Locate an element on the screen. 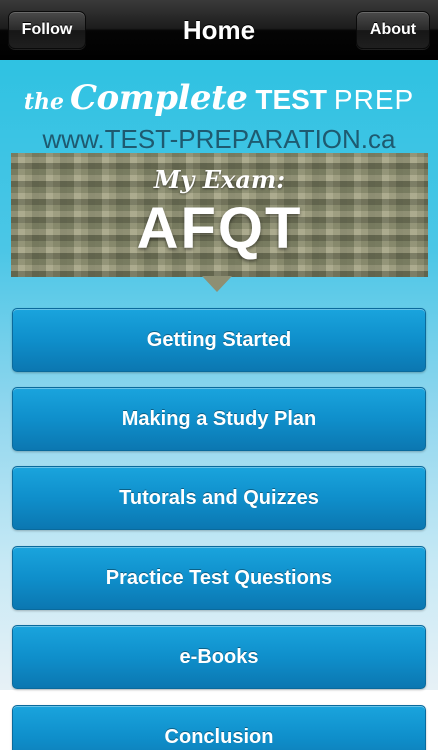 The image size is (438, 750). brand-logo: the Complete TEST PREP is located at coordinates (219, 101).